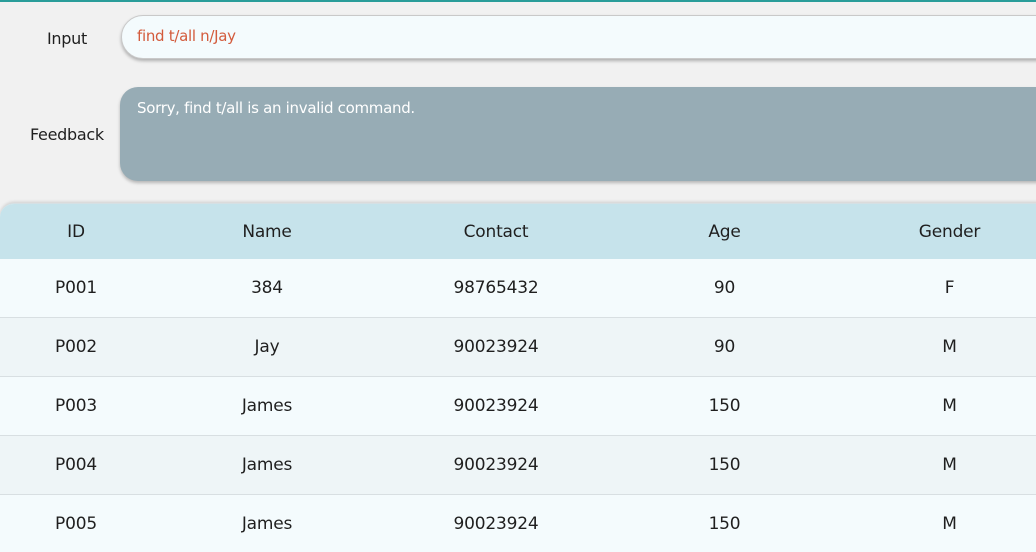  What do you see at coordinates (76, 406) in the screenshot?
I see `cell-id: P003` at bounding box center [76, 406].